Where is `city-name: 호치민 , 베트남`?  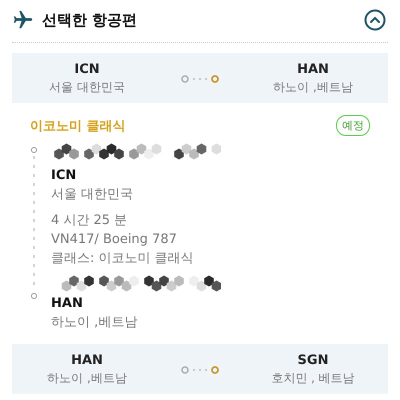 city-name: 호치민 , 베트남 is located at coordinates (313, 378).